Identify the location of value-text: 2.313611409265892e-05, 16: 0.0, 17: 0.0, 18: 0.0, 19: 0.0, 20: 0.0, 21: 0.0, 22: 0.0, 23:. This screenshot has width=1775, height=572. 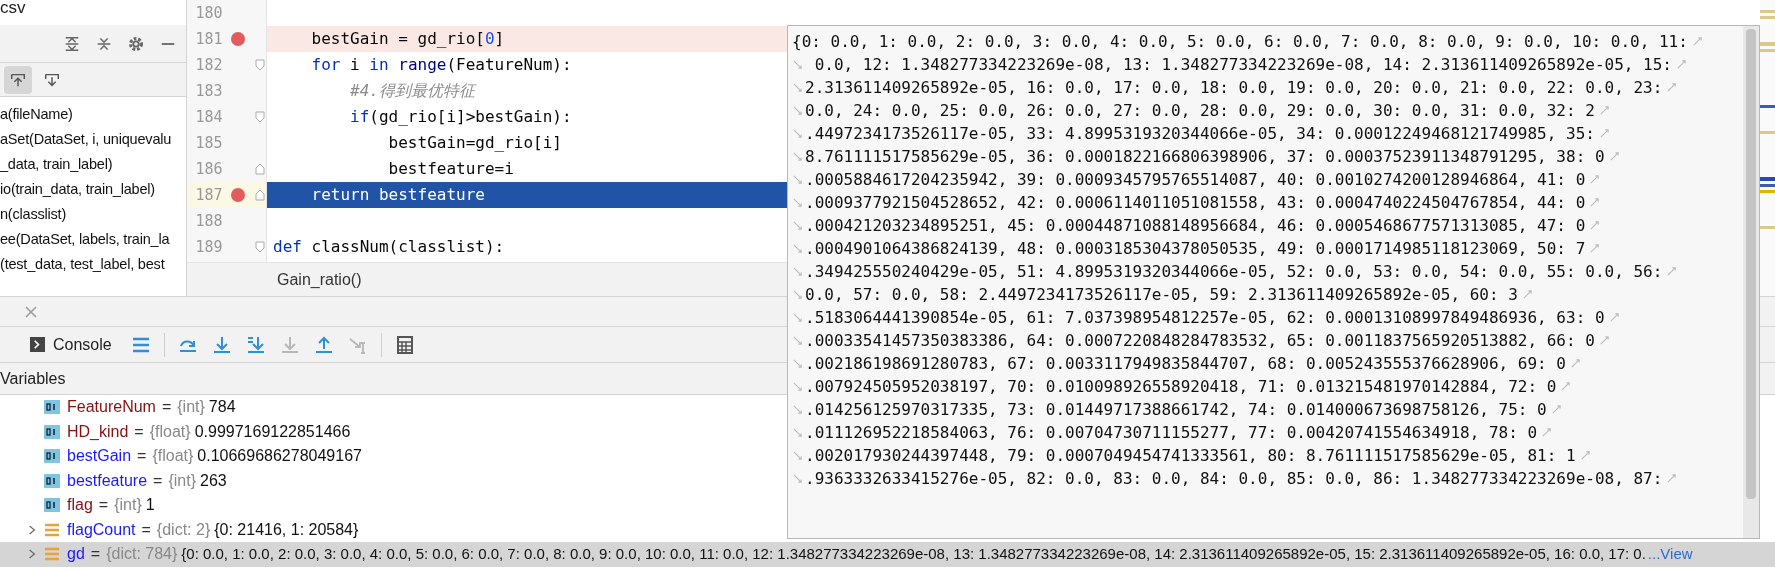
(1234, 87).